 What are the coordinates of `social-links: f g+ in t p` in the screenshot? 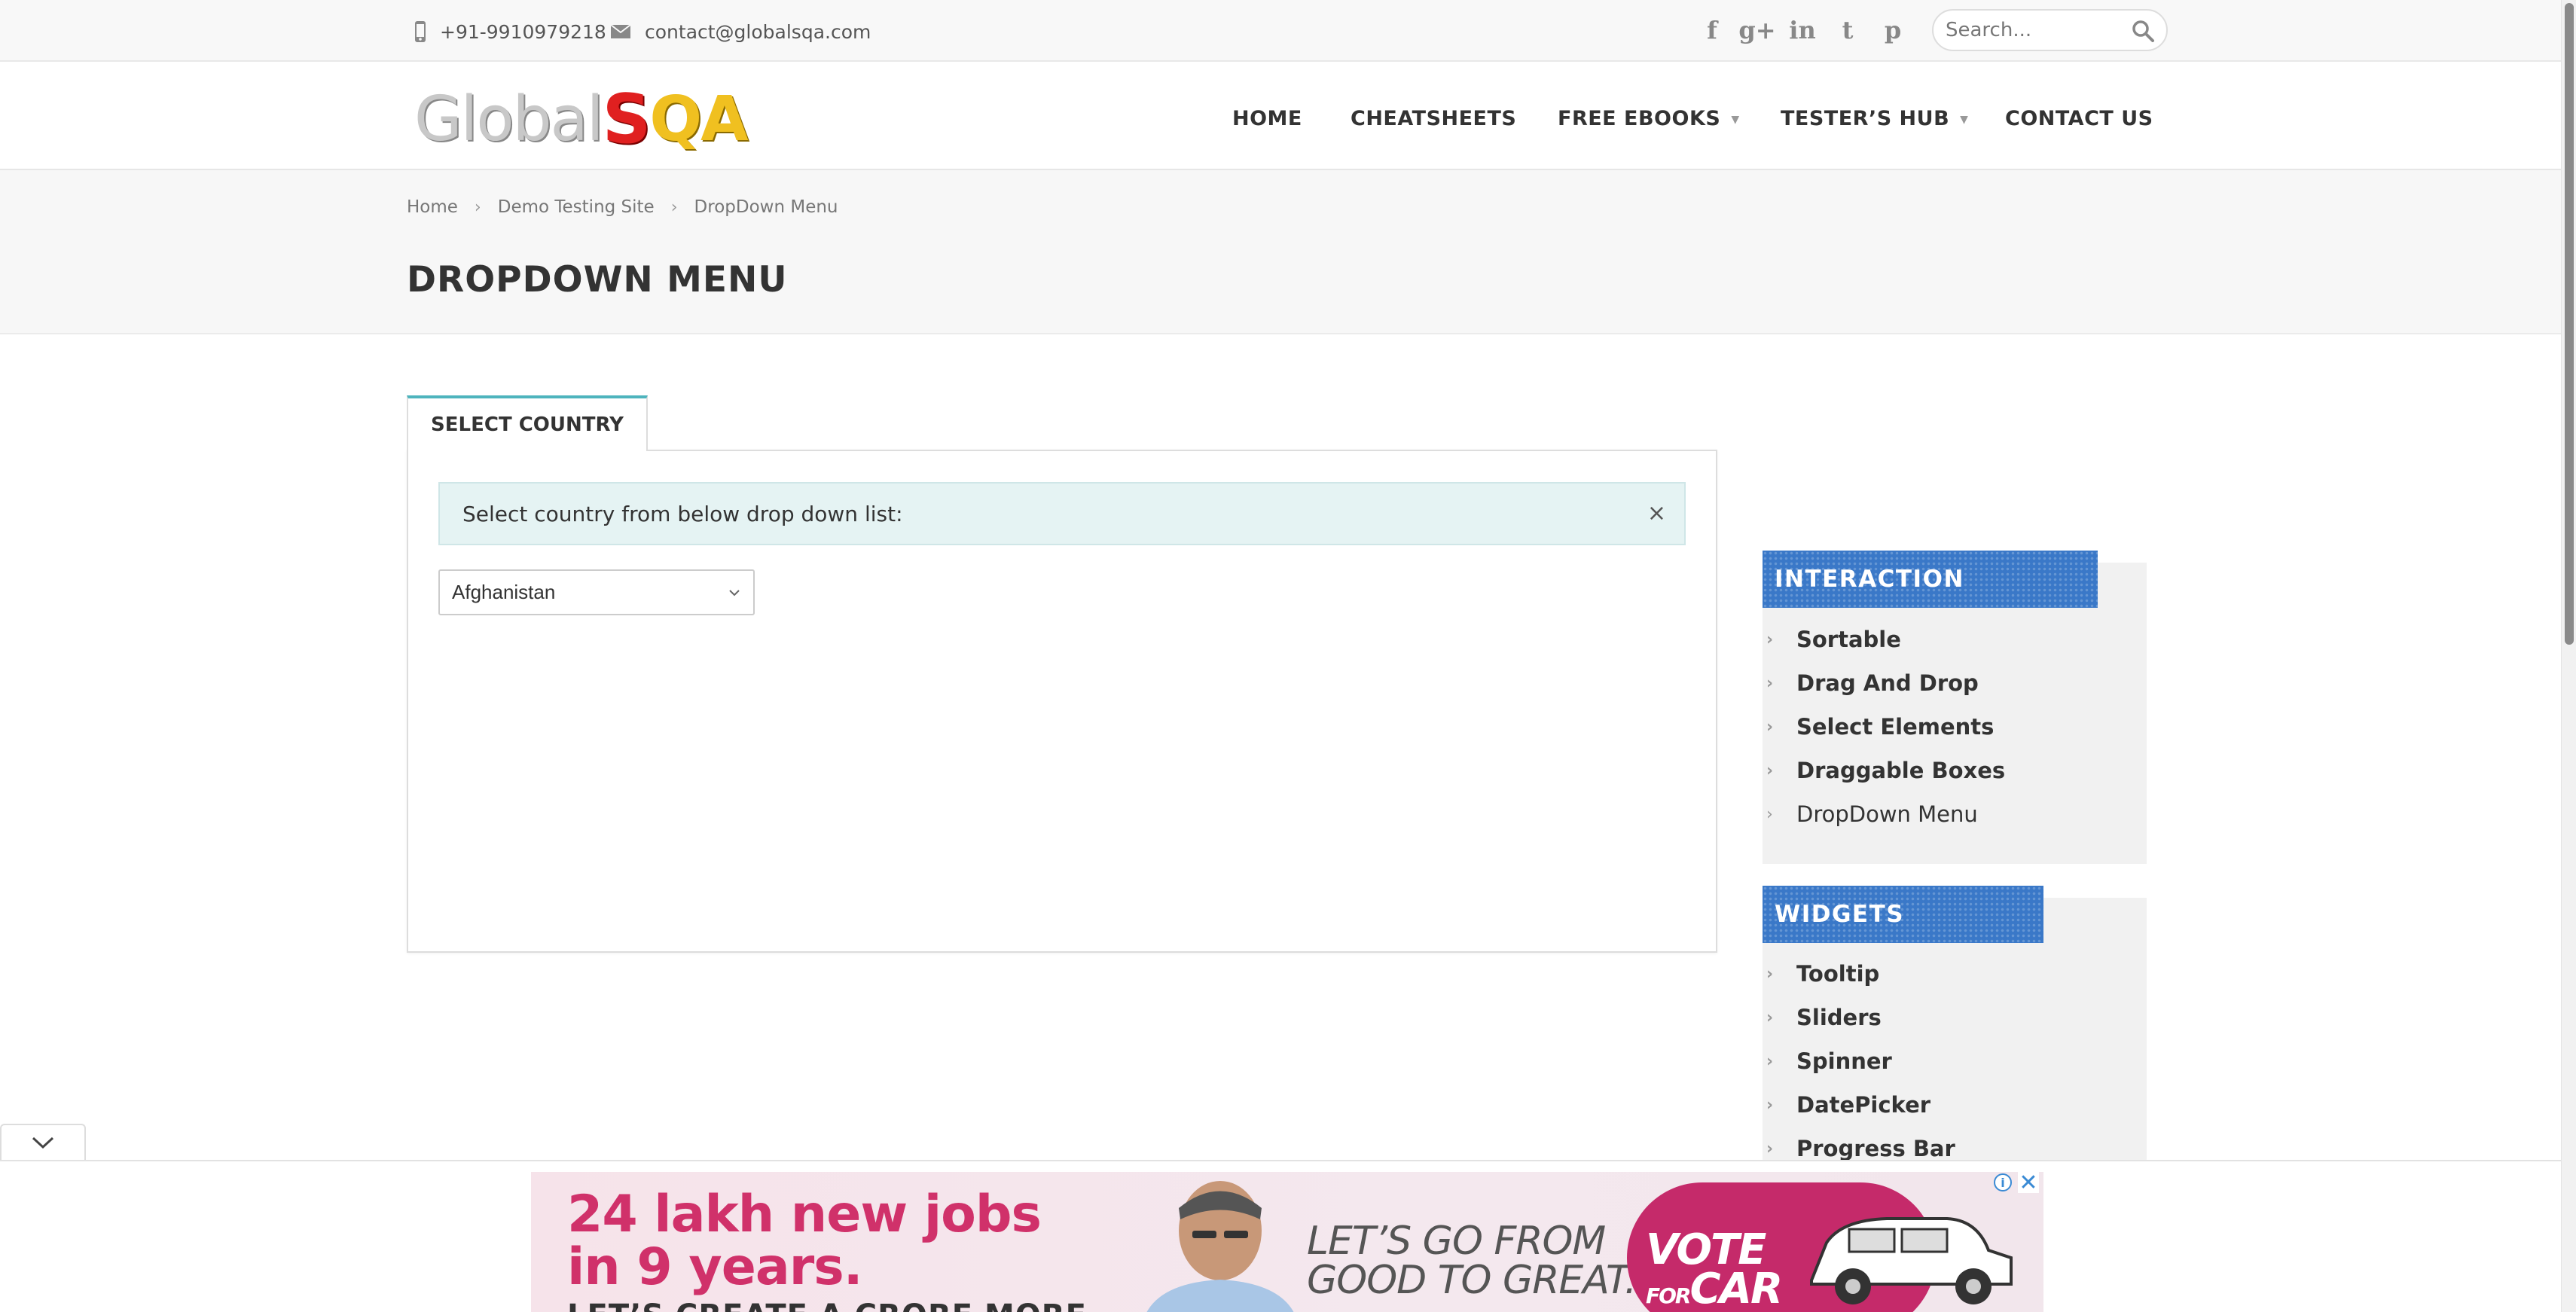 It's located at (1802, 30).